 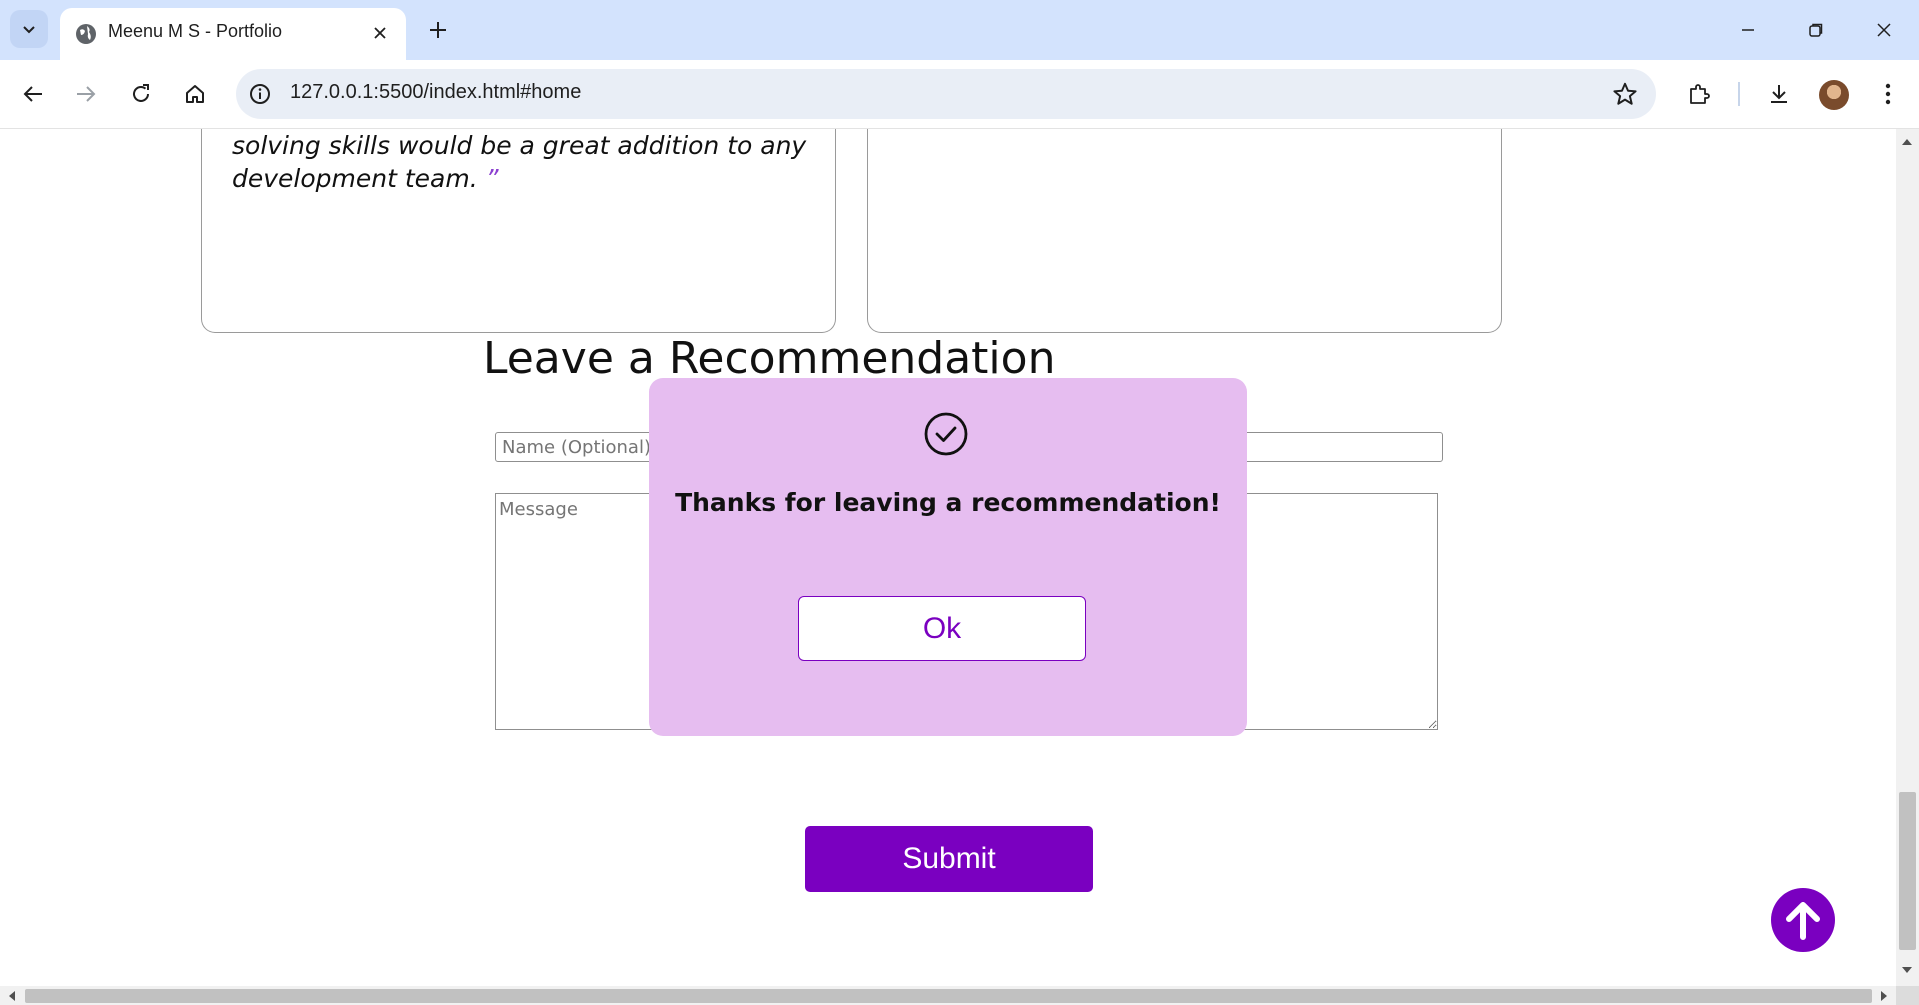 I want to click on scroll-down-arrow-icon, so click(x=1907, y=971).